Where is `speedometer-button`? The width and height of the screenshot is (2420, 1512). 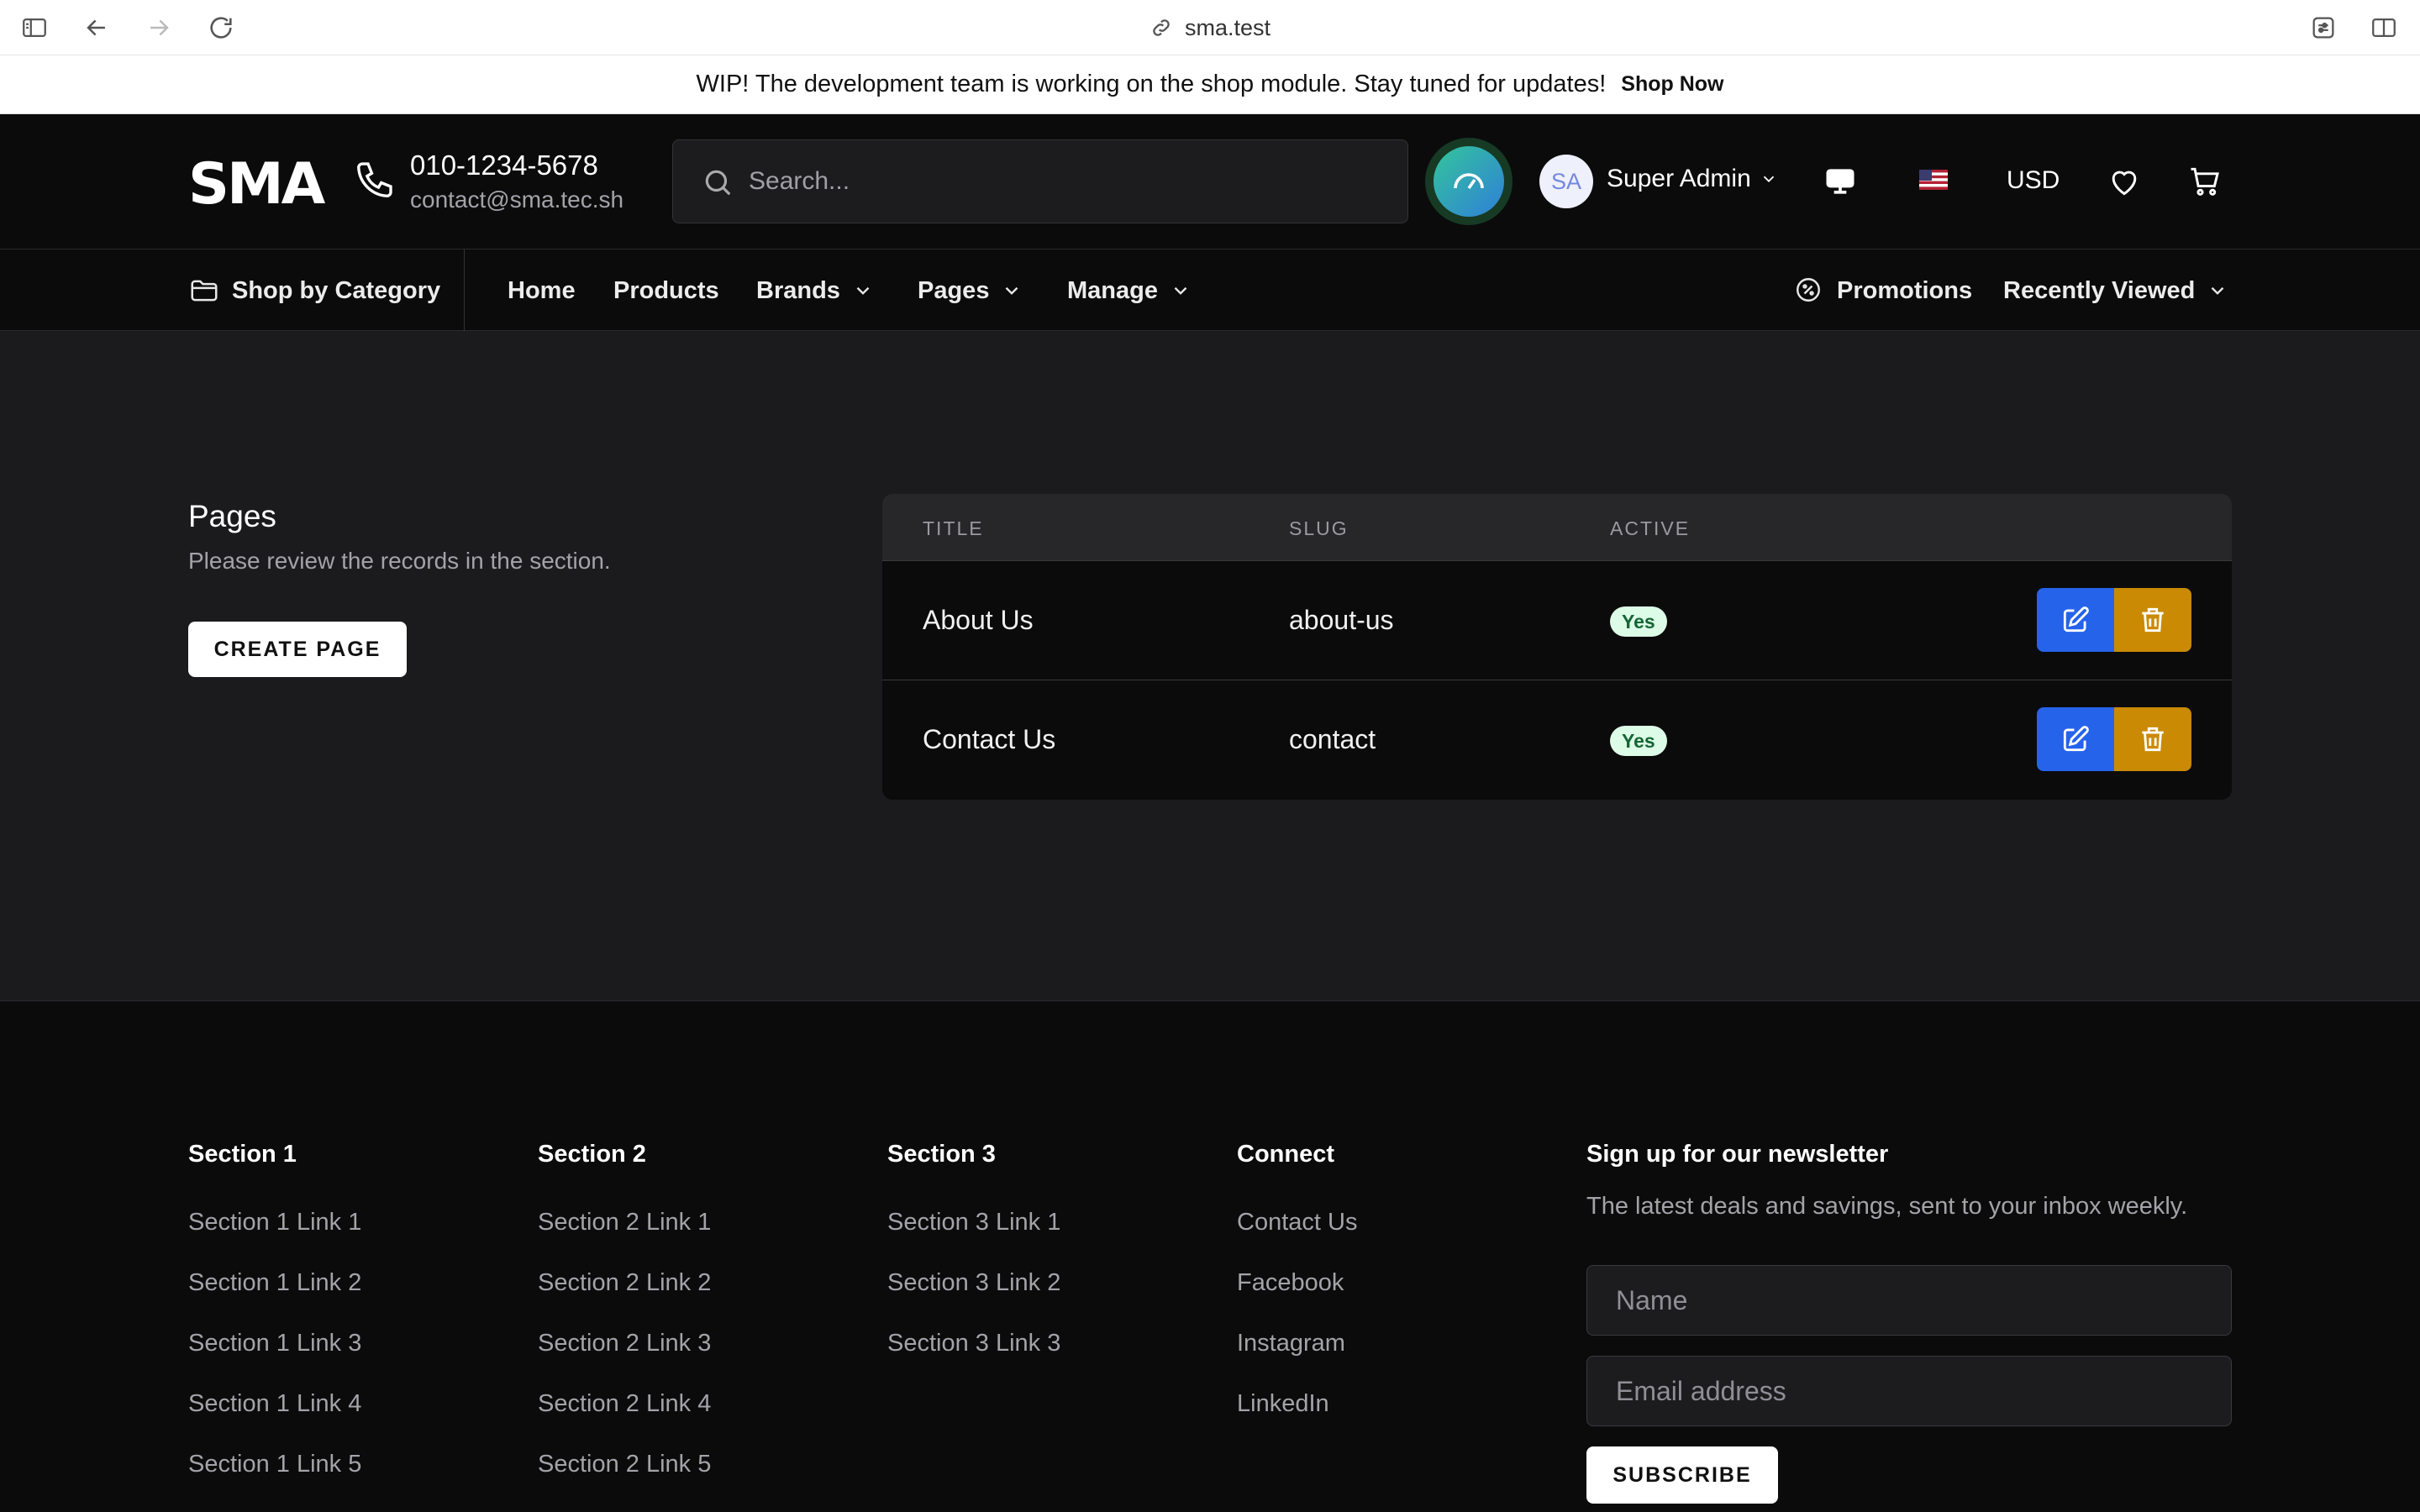
speedometer-button is located at coordinates (1468, 181).